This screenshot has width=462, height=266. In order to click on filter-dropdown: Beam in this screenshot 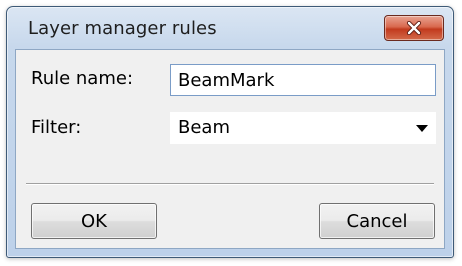, I will do `click(303, 128)`.